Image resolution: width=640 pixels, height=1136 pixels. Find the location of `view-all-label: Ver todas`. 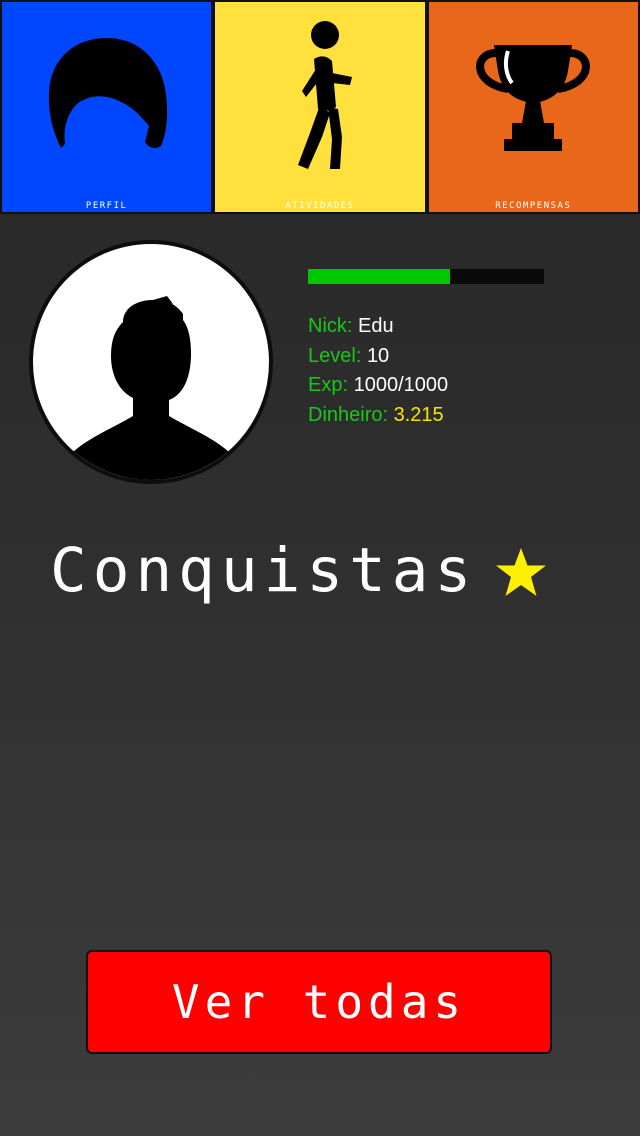

view-all-label: Ver todas is located at coordinates (319, 1002).